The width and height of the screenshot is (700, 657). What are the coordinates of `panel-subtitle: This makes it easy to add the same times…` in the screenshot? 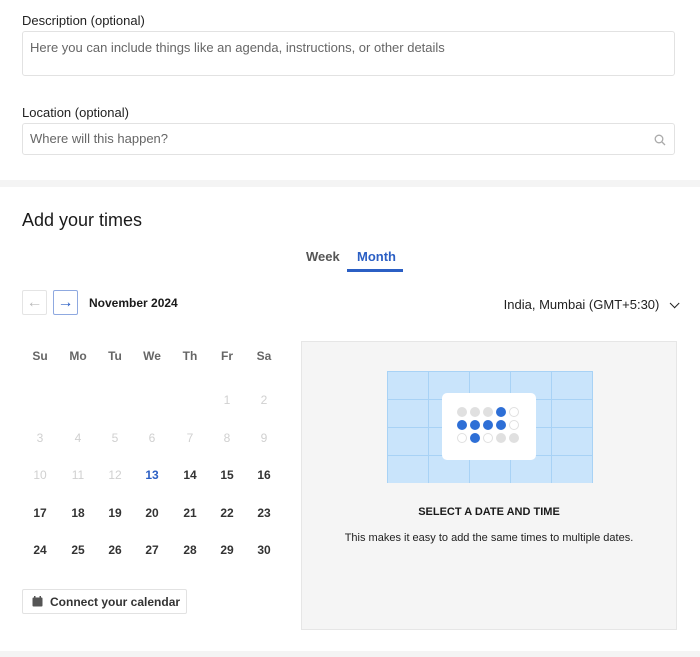 It's located at (489, 538).